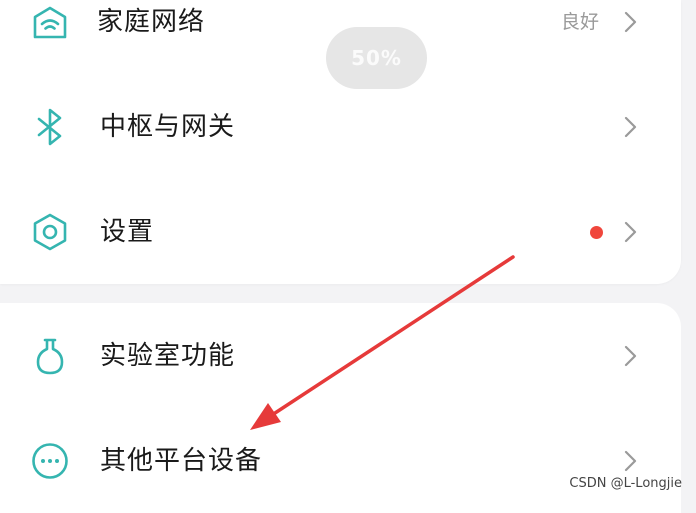 This screenshot has width=696, height=513. Describe the element at coordinates (181, 461) in the screenshot. I see `other-platform-devices-label: 其他平台设备` at that location.